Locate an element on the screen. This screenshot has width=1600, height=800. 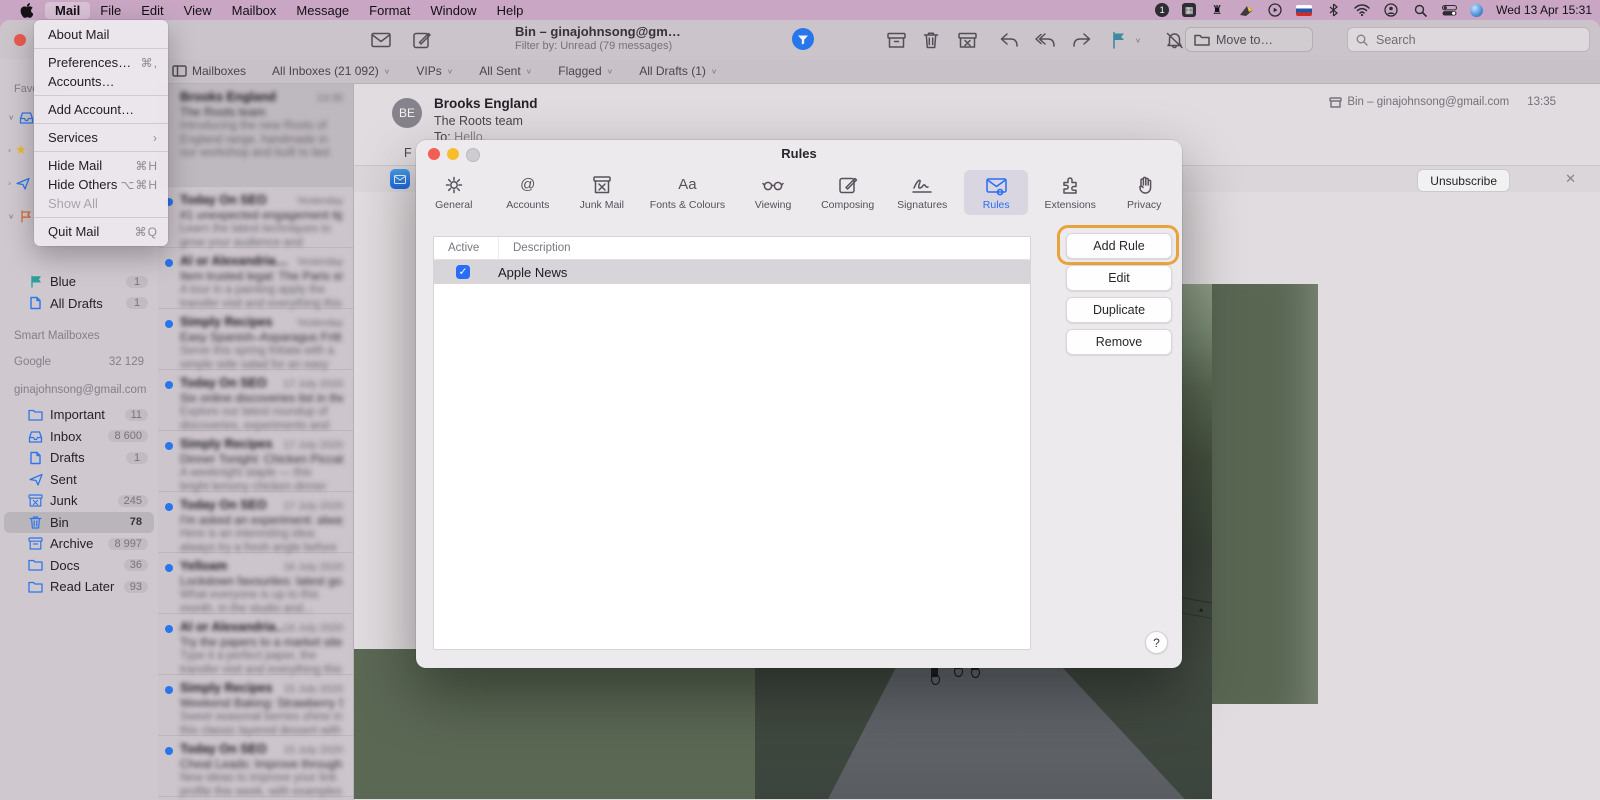
favbar-dropdown: Flagged ∨ is located at coordinates (585, 71).